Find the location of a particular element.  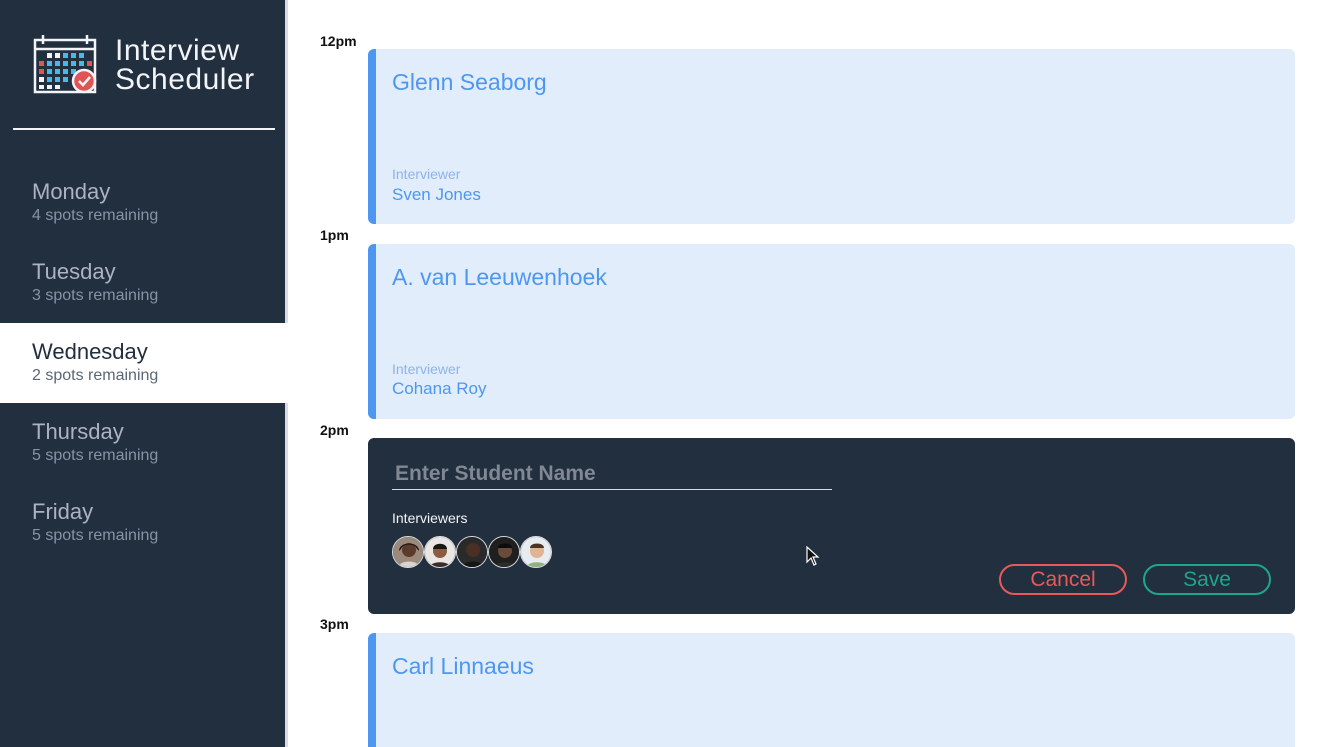

day-spots: 2 spots remaining is located at coordinates (95, 375).